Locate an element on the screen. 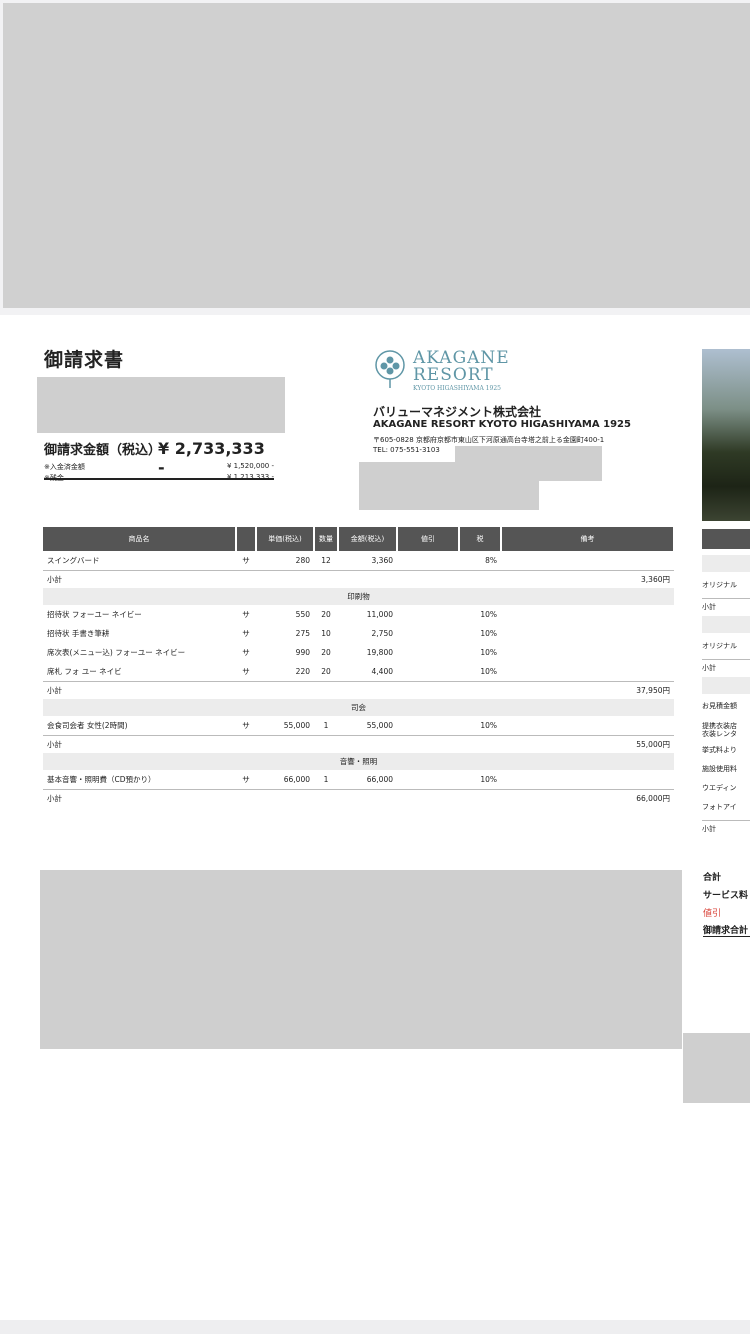 This screenshot has width=750, height=1334. right-row-label: オリジナル is located at coordinates (719, 585).